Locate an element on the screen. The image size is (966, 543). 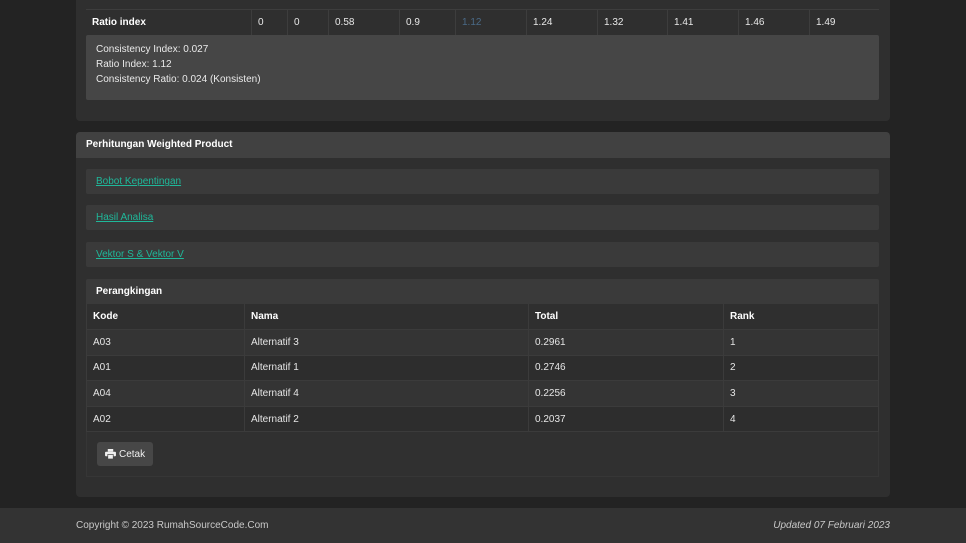
column-header-rank: Rank is located at coordinates (801, 317).